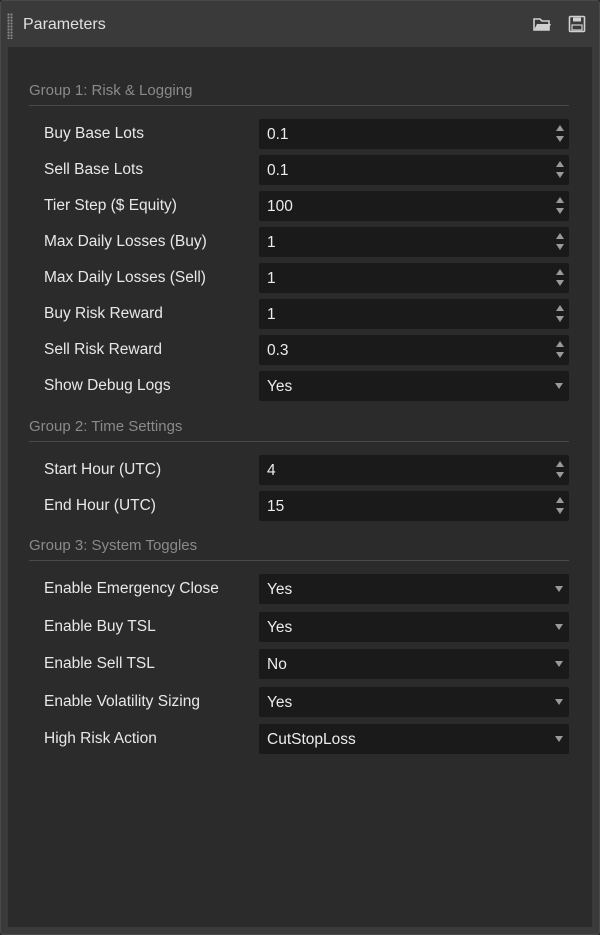  Describe the element at coordinates (10, 26) in the screenshot. I see `drag-handle-icon` at that location.